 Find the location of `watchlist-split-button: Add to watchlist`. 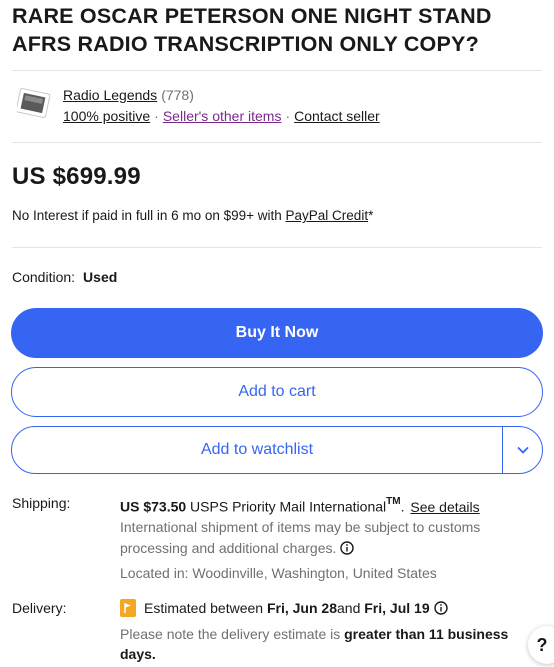

watchlist-split-button: Add to watchlist is located at coordinates (277, 450).